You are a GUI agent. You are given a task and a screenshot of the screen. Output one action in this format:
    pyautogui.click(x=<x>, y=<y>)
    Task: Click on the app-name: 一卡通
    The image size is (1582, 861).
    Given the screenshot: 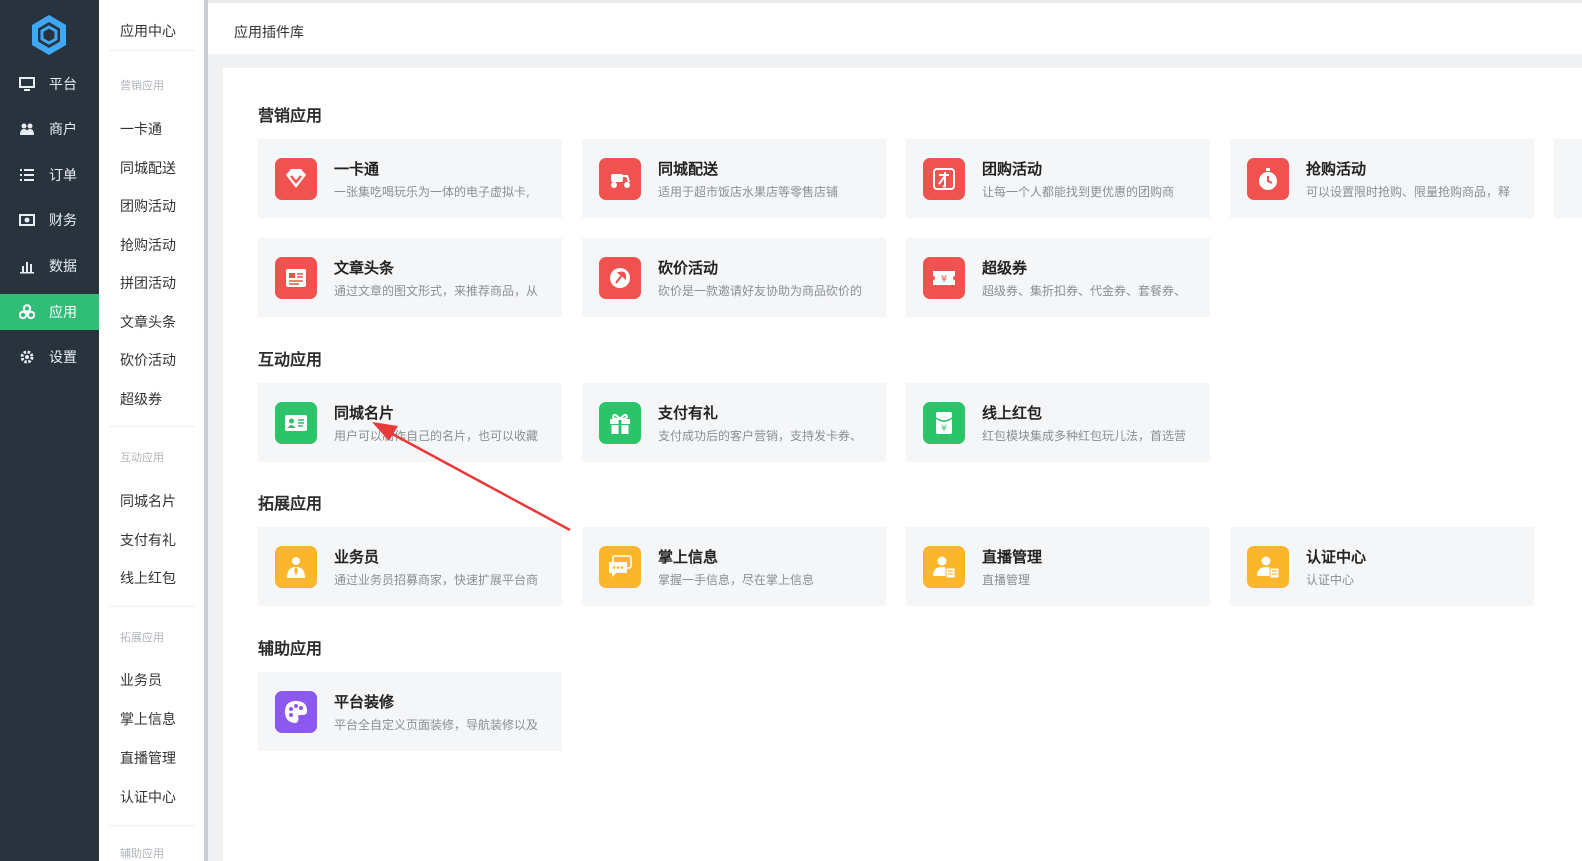 What is the action you would take?
    pyautogui.click(x=357, y=169)
    